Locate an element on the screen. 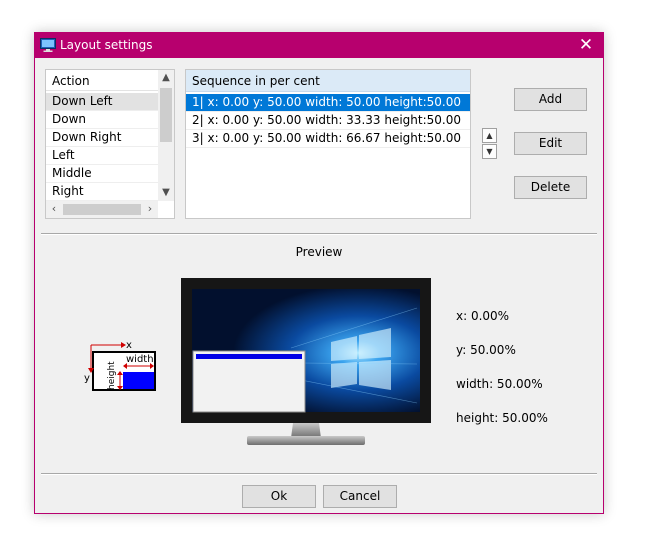 Image resolution: width=645 pixels, height=554 pixels. scroll-up-icon: ▲ is located at coordinates (166, 78).